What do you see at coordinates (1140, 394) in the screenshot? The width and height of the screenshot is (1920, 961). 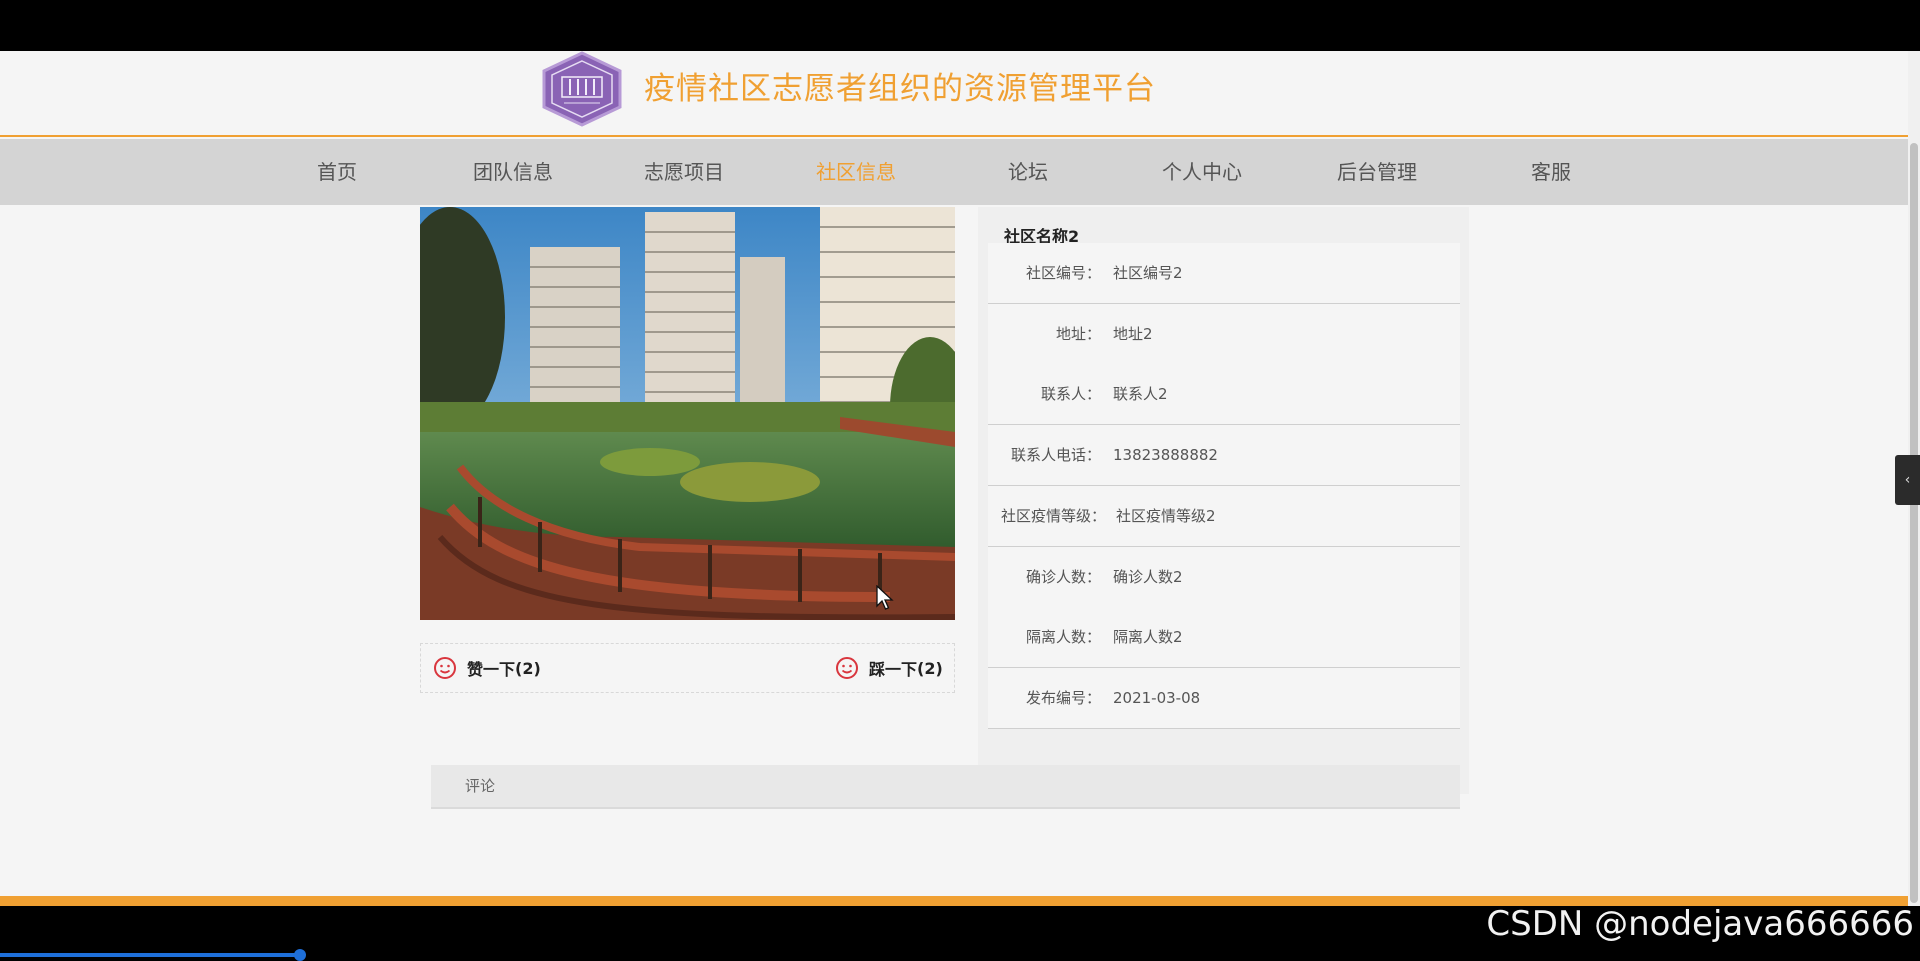 I see `info-value: 联系人2` at bounding box center [1140, 394].